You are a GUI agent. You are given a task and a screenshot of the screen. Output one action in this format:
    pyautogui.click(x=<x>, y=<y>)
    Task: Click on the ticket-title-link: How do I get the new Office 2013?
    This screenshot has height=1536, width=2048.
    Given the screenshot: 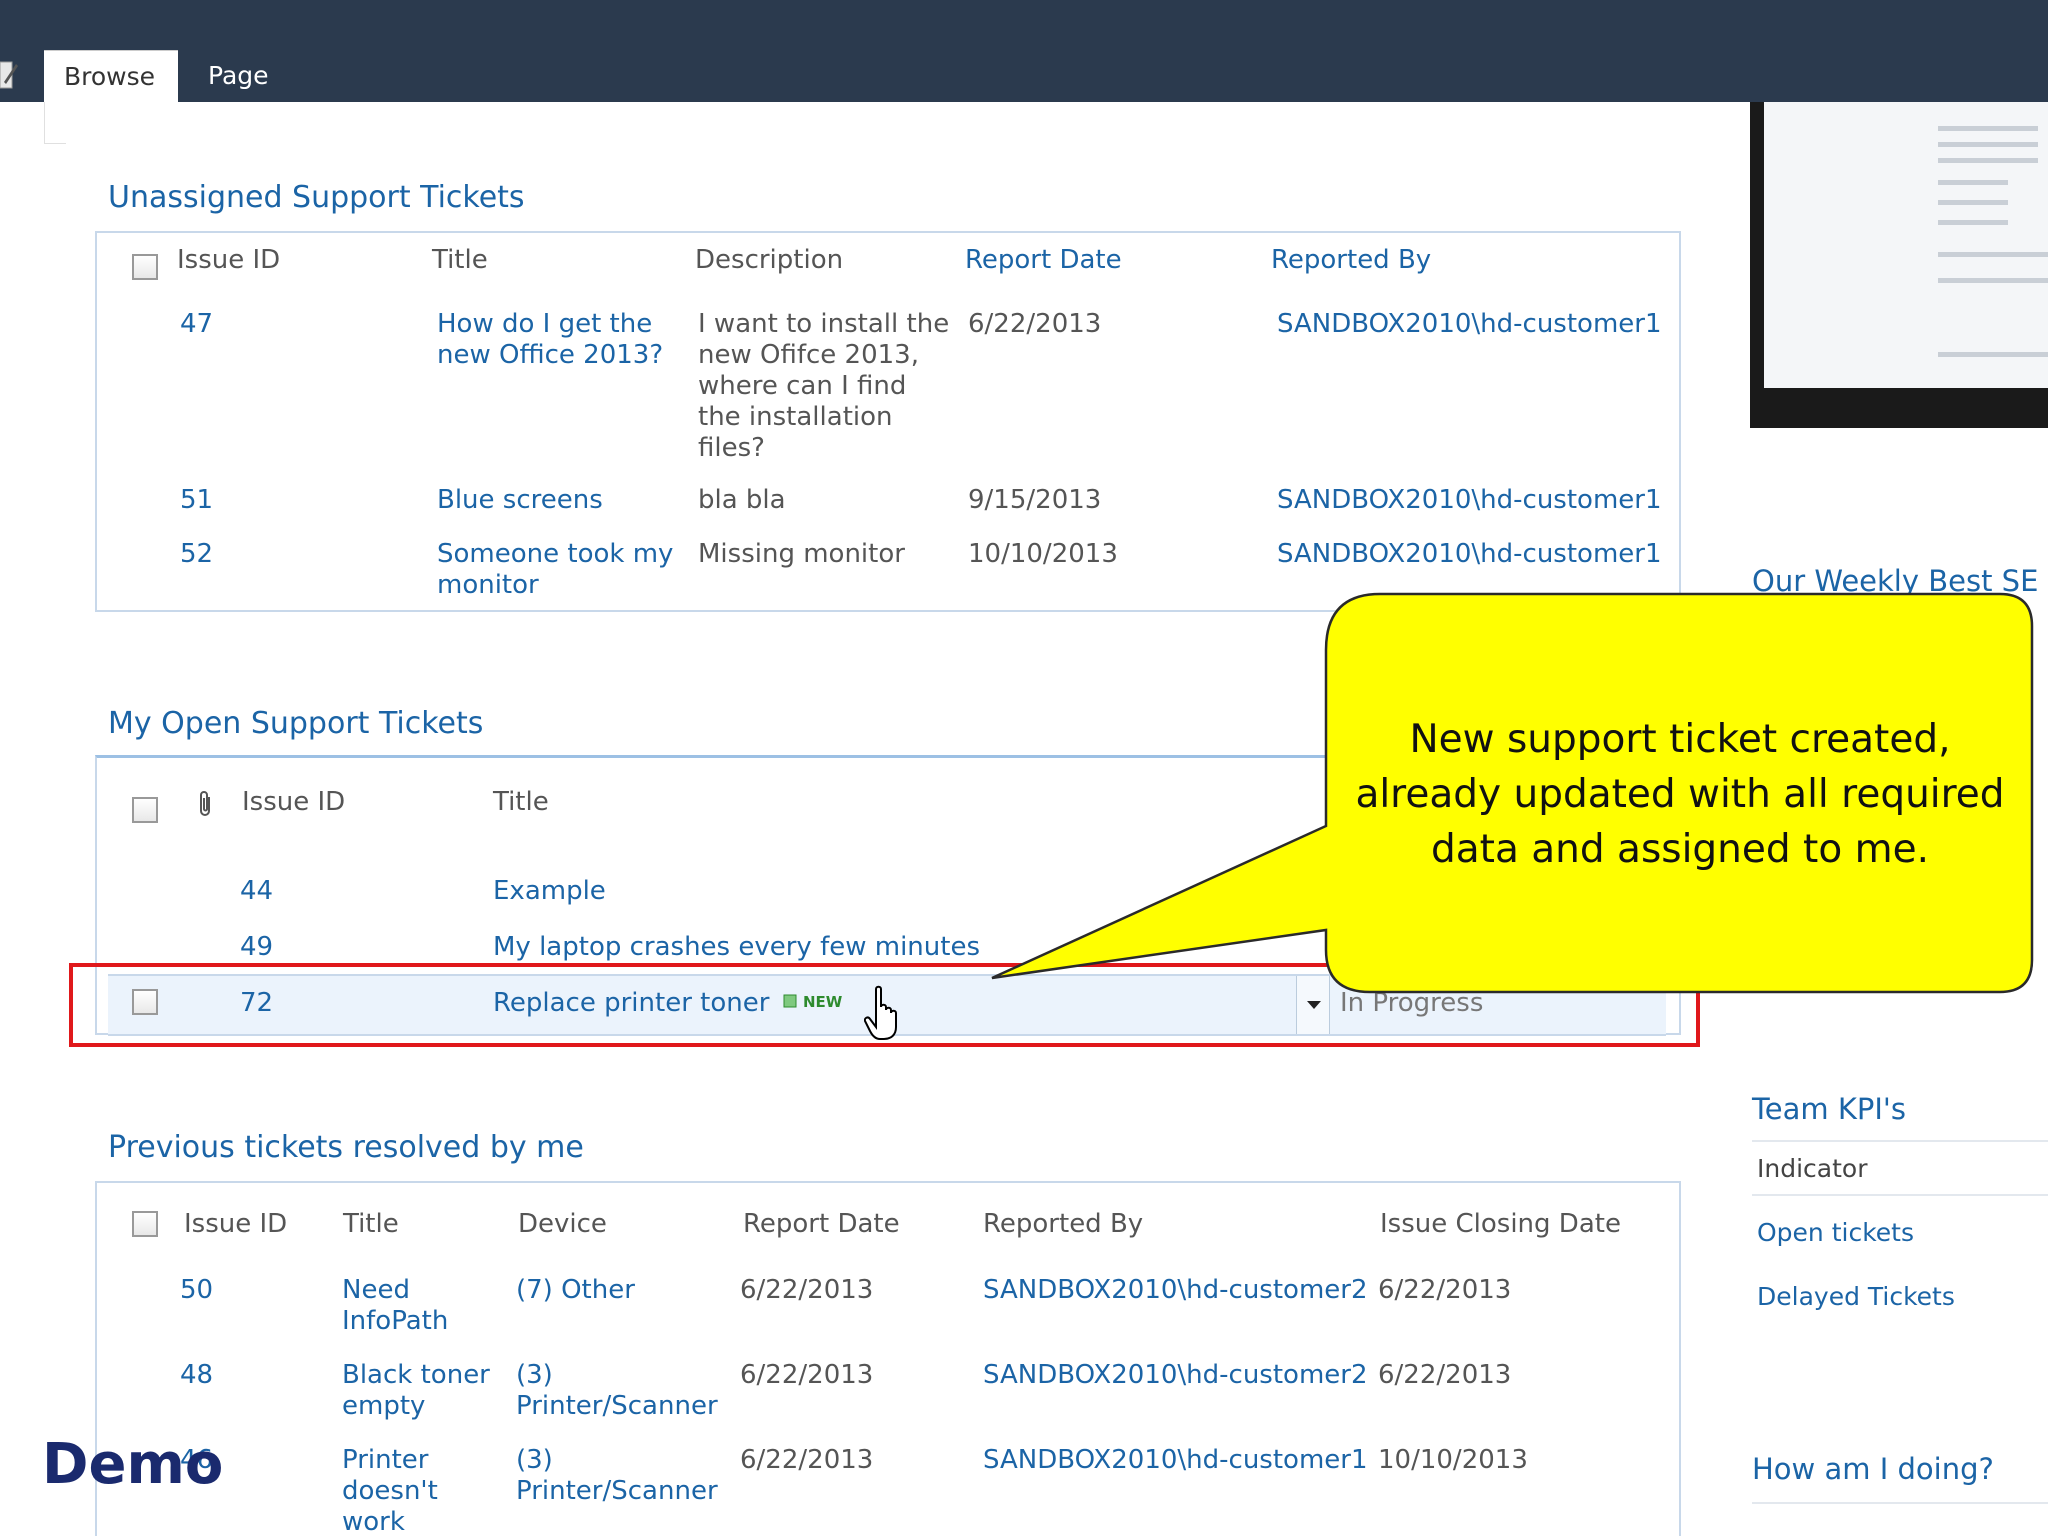 What is the action you would take?
    pyautogui.click(x=550, y=340)
    